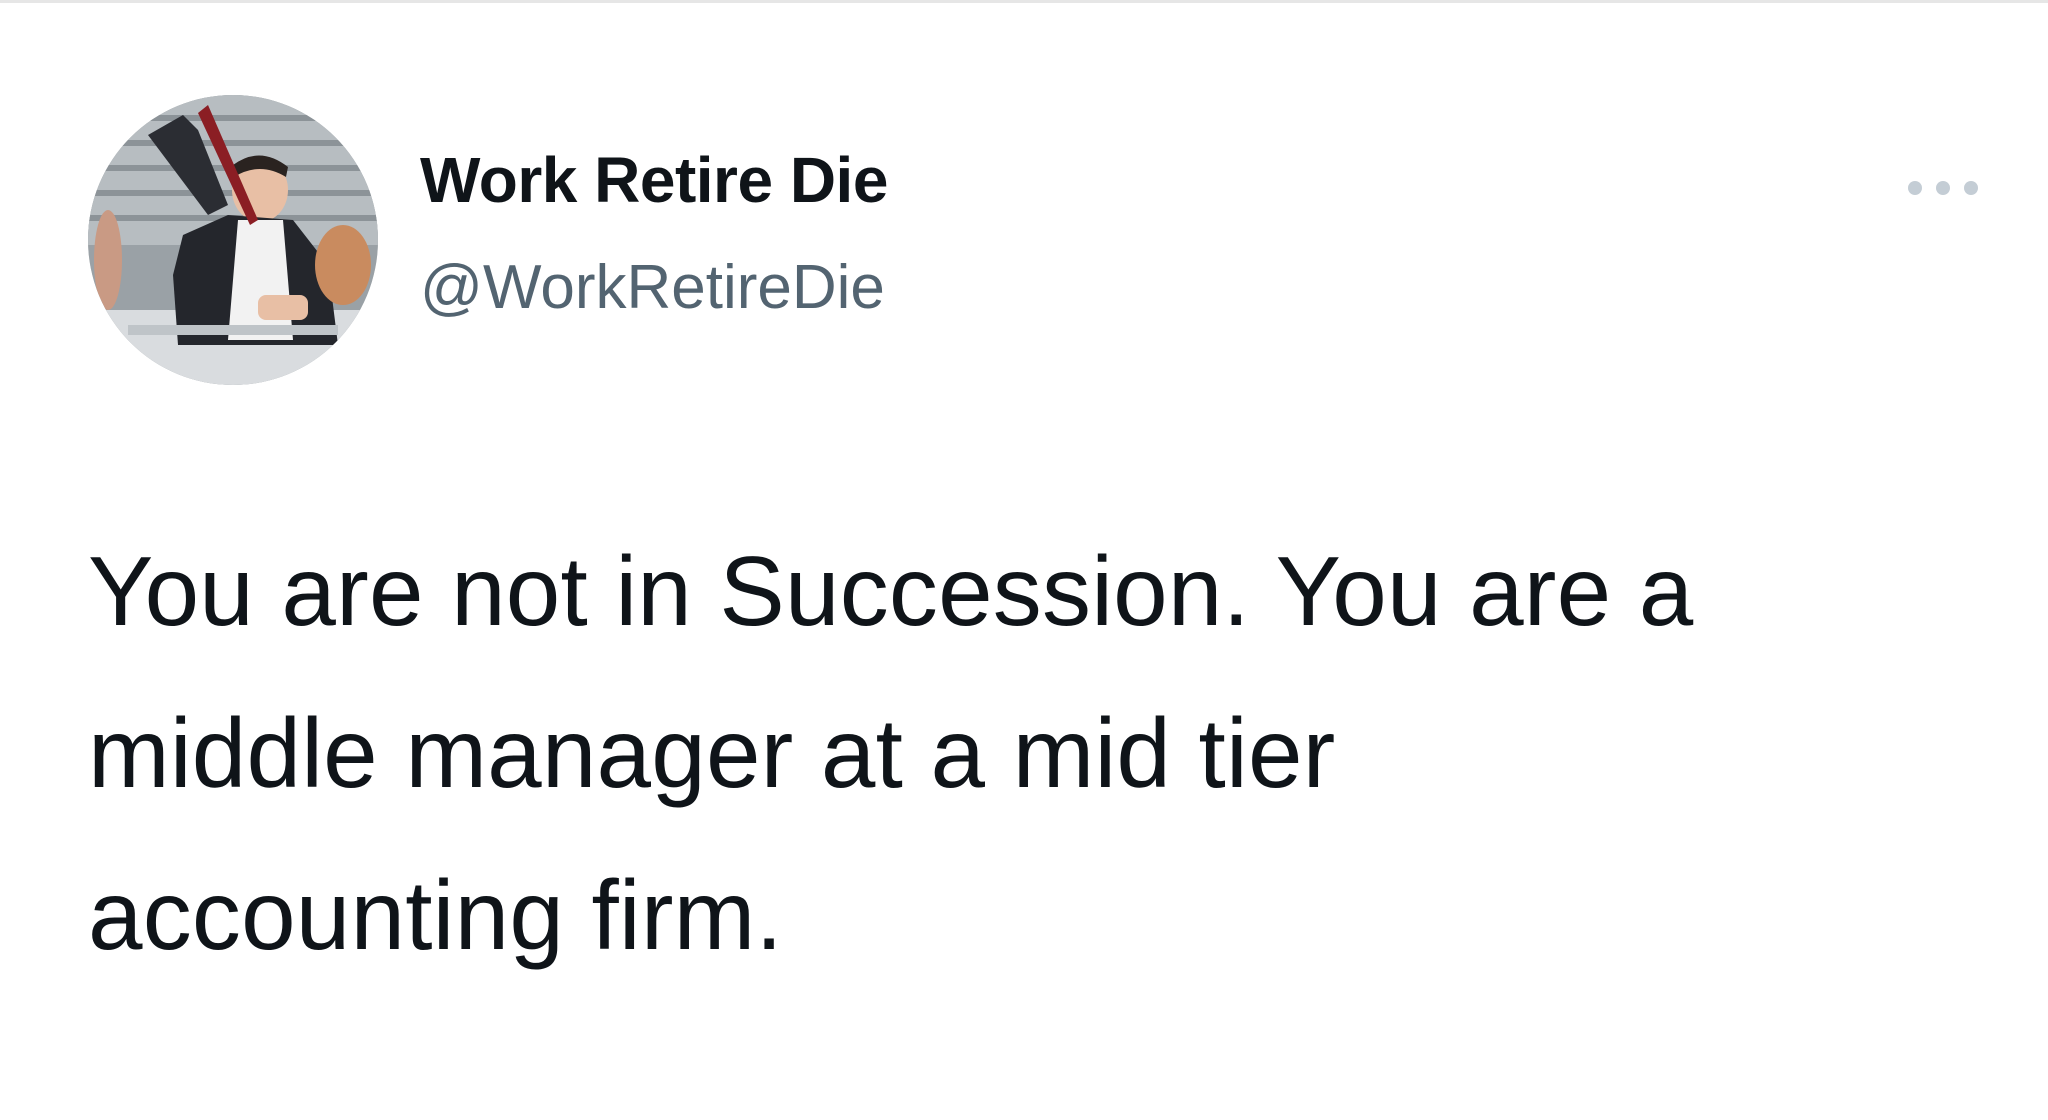 The height and width of the screenshot is (1120, 2048). What do you see at coordinates (652, 288) in the screenshot?
I see `author-handle: @WorkRetireDie` at bounding box center [652, 288].